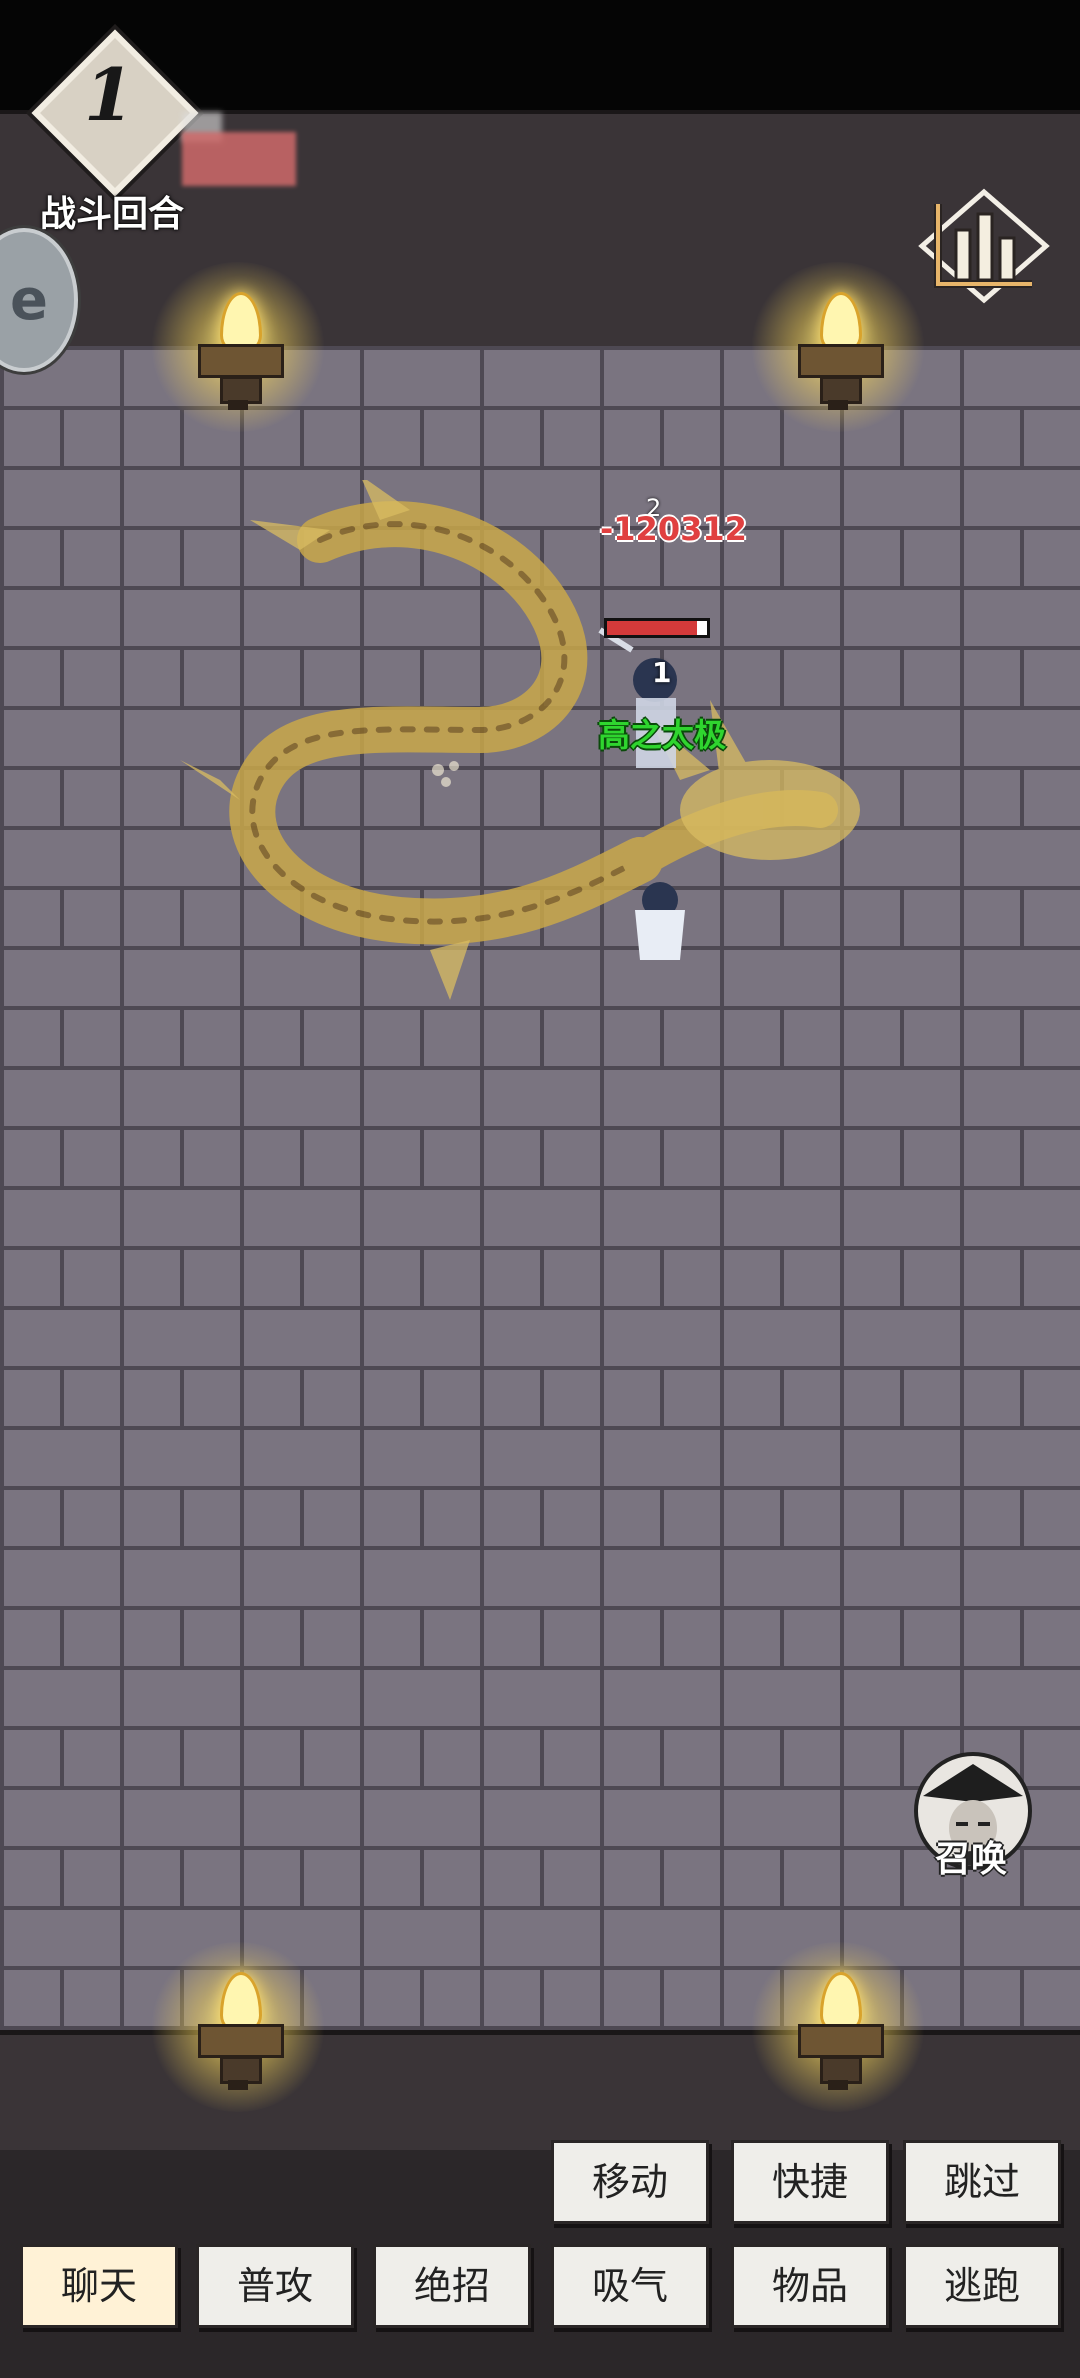 The height and width of the screenshot is (2378, 1080). What do you see at coordinates (838, 2027) in the screenshot?
I see `torch-bottom-right` at bounding box center [838, 2027].